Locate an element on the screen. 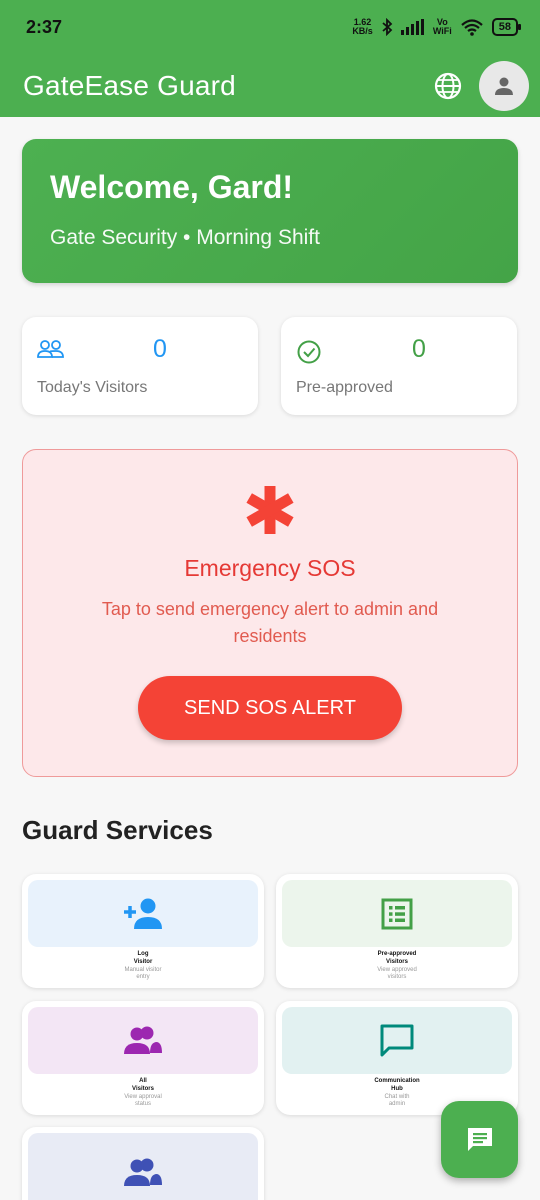 The width and height of the screenshot is (540, 1200). service-desc: View approved visitors is located at coordinates (397, 974).